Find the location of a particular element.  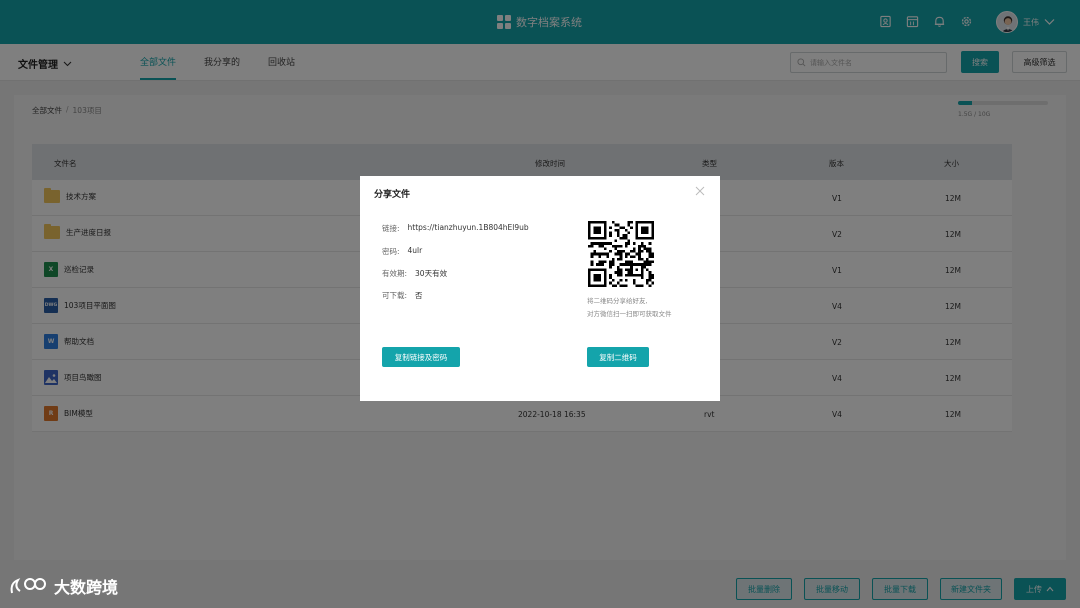

qr-caption-line-2: 对方微信扫一扫即可获取文件 is located at coordinates (629, 314).